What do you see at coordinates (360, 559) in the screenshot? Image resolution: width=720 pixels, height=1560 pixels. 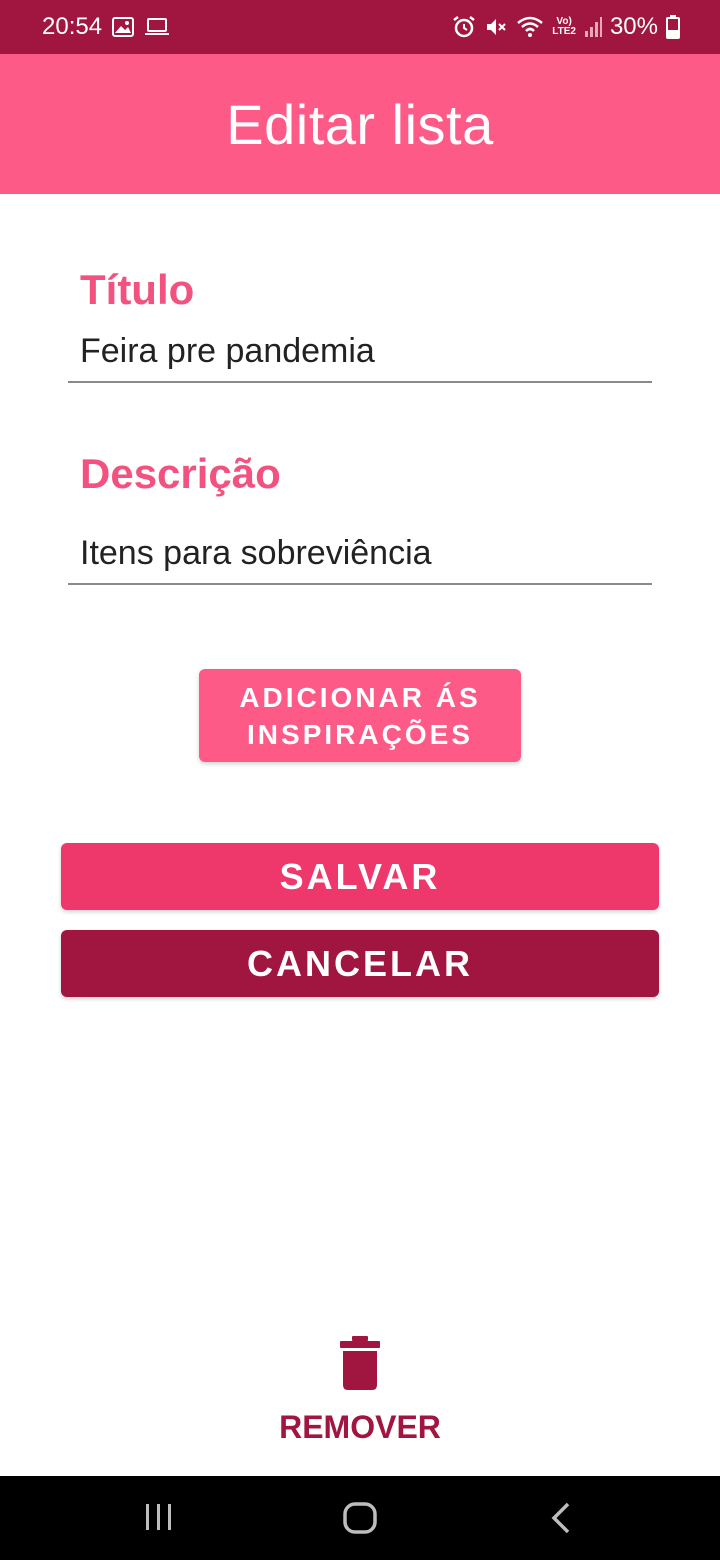 I see `description-input` at bounding box center [360, 559].